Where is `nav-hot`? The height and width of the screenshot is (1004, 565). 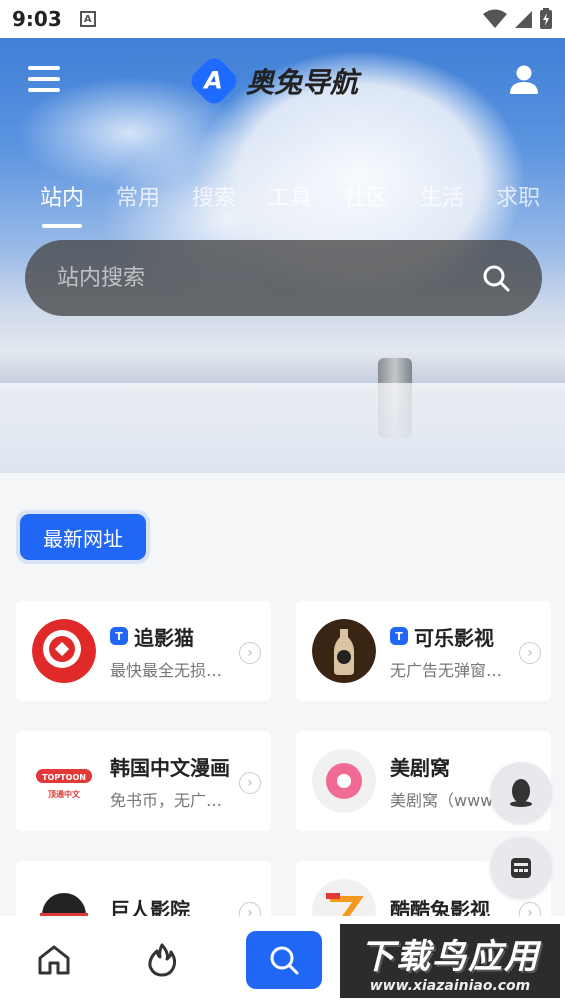 nav-hot is located at coordinates (162, 960).